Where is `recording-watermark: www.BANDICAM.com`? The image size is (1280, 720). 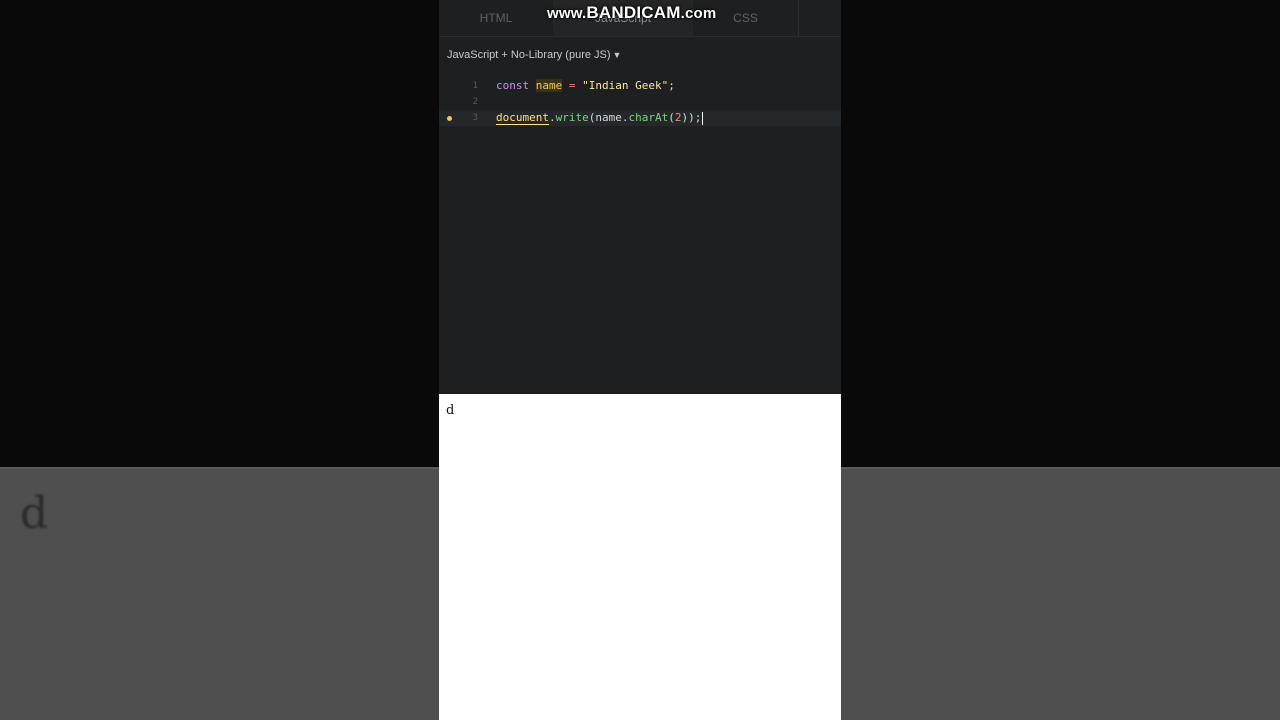
recording-watermark: www.BANDICAM.com is located at coordinates (631, 13).